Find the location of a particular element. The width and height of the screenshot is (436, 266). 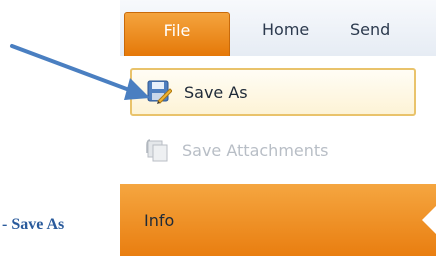

caption-label: - Save As is located at coordinates (33, 224).